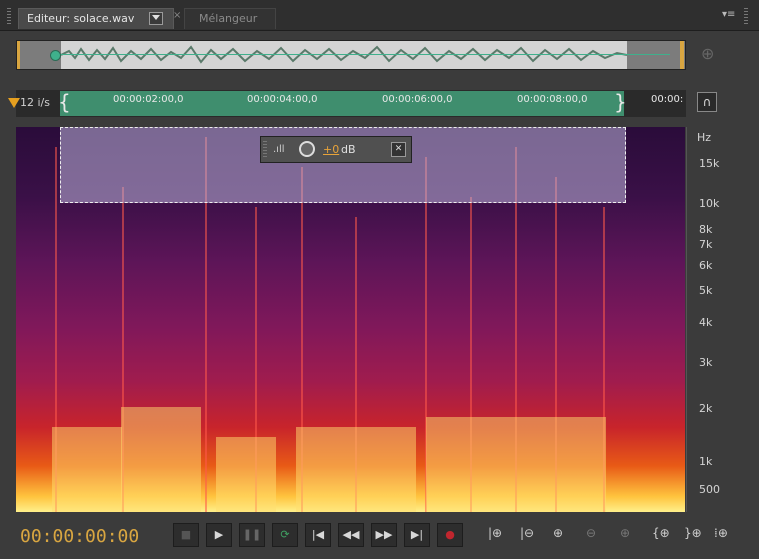 Image resolution: width=759 pixels, height=559 pixels. Describe the element at coordinates (14, 103) in the screenshot. I see `playhead-marker-icon` at that location.